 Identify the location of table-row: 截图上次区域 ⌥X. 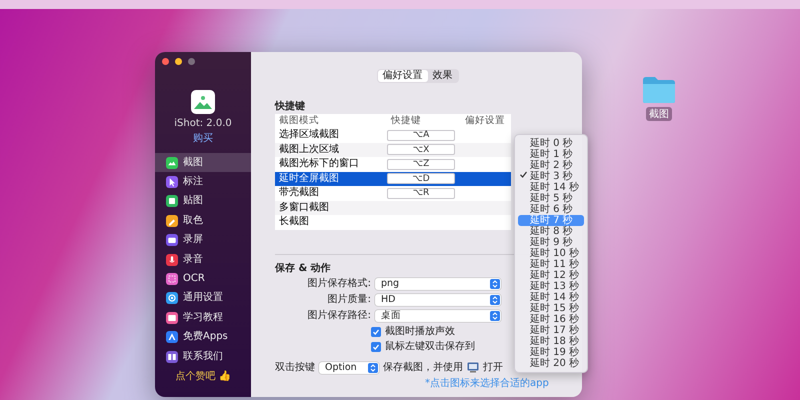
(393, 149).